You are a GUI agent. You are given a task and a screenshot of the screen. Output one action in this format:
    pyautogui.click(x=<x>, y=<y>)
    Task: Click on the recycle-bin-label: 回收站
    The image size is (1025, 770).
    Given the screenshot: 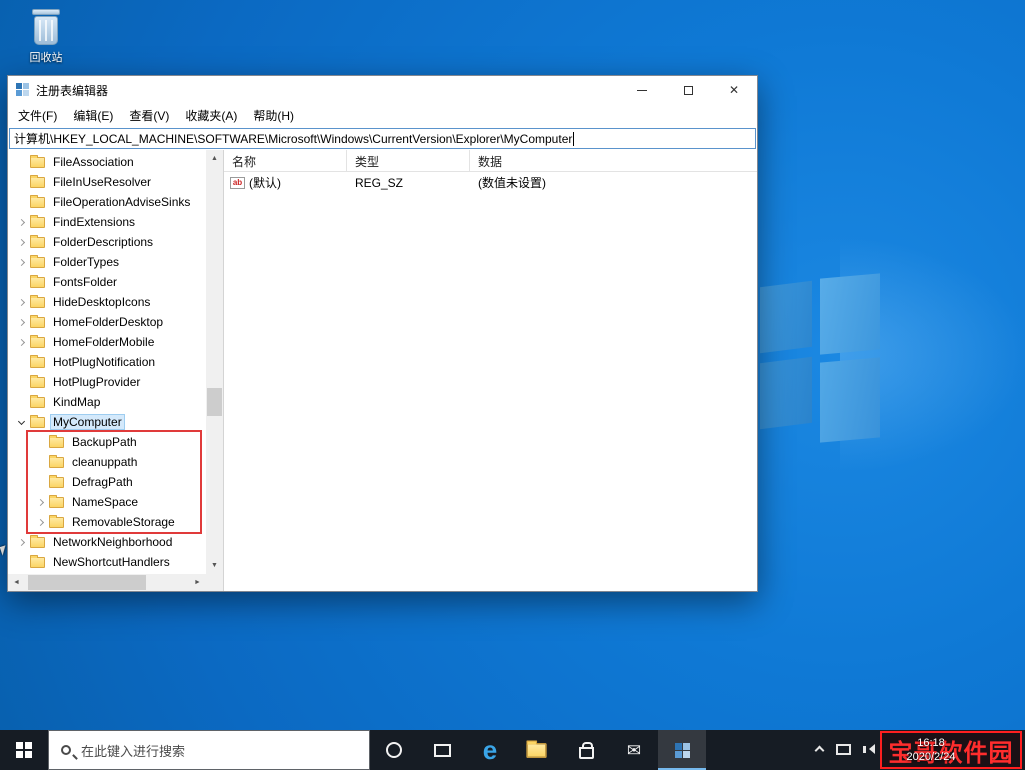 What is the action you would take?
    pyautogui.click(x=46, y=58)
    